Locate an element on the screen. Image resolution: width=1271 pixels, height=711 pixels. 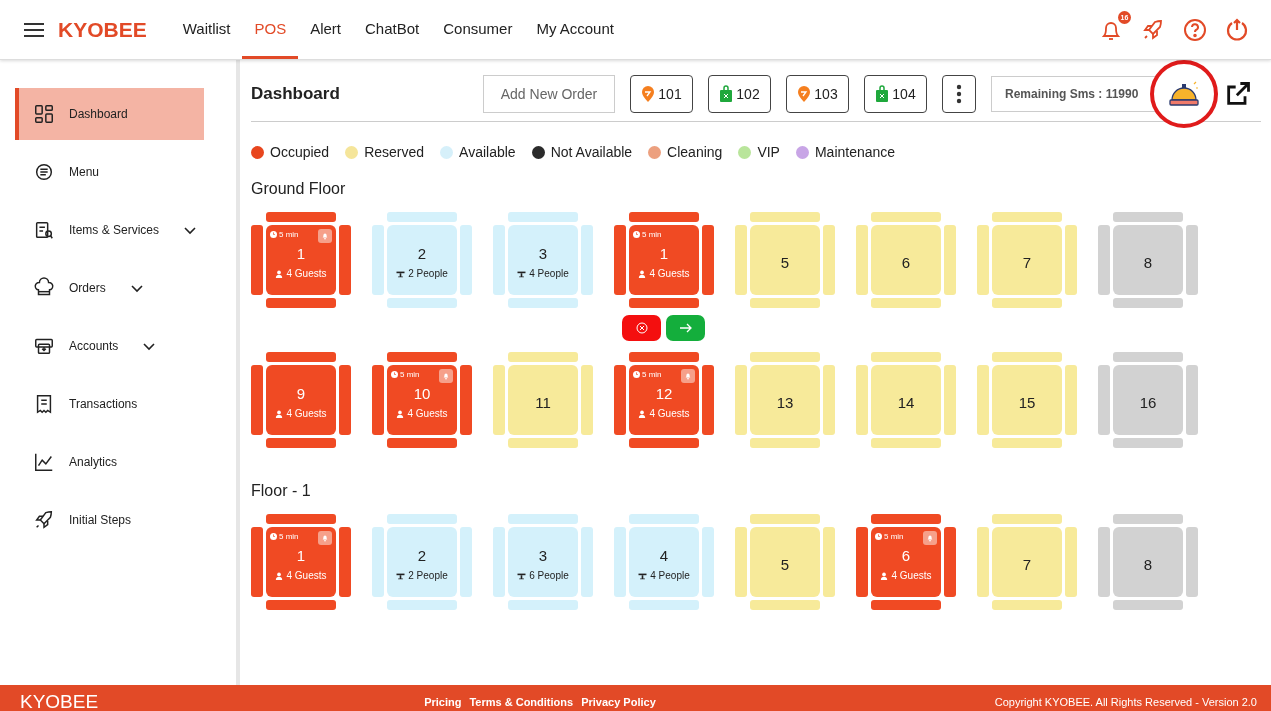
table-top: 5 min 12 4 Guests is located at coordinates (664, 400).